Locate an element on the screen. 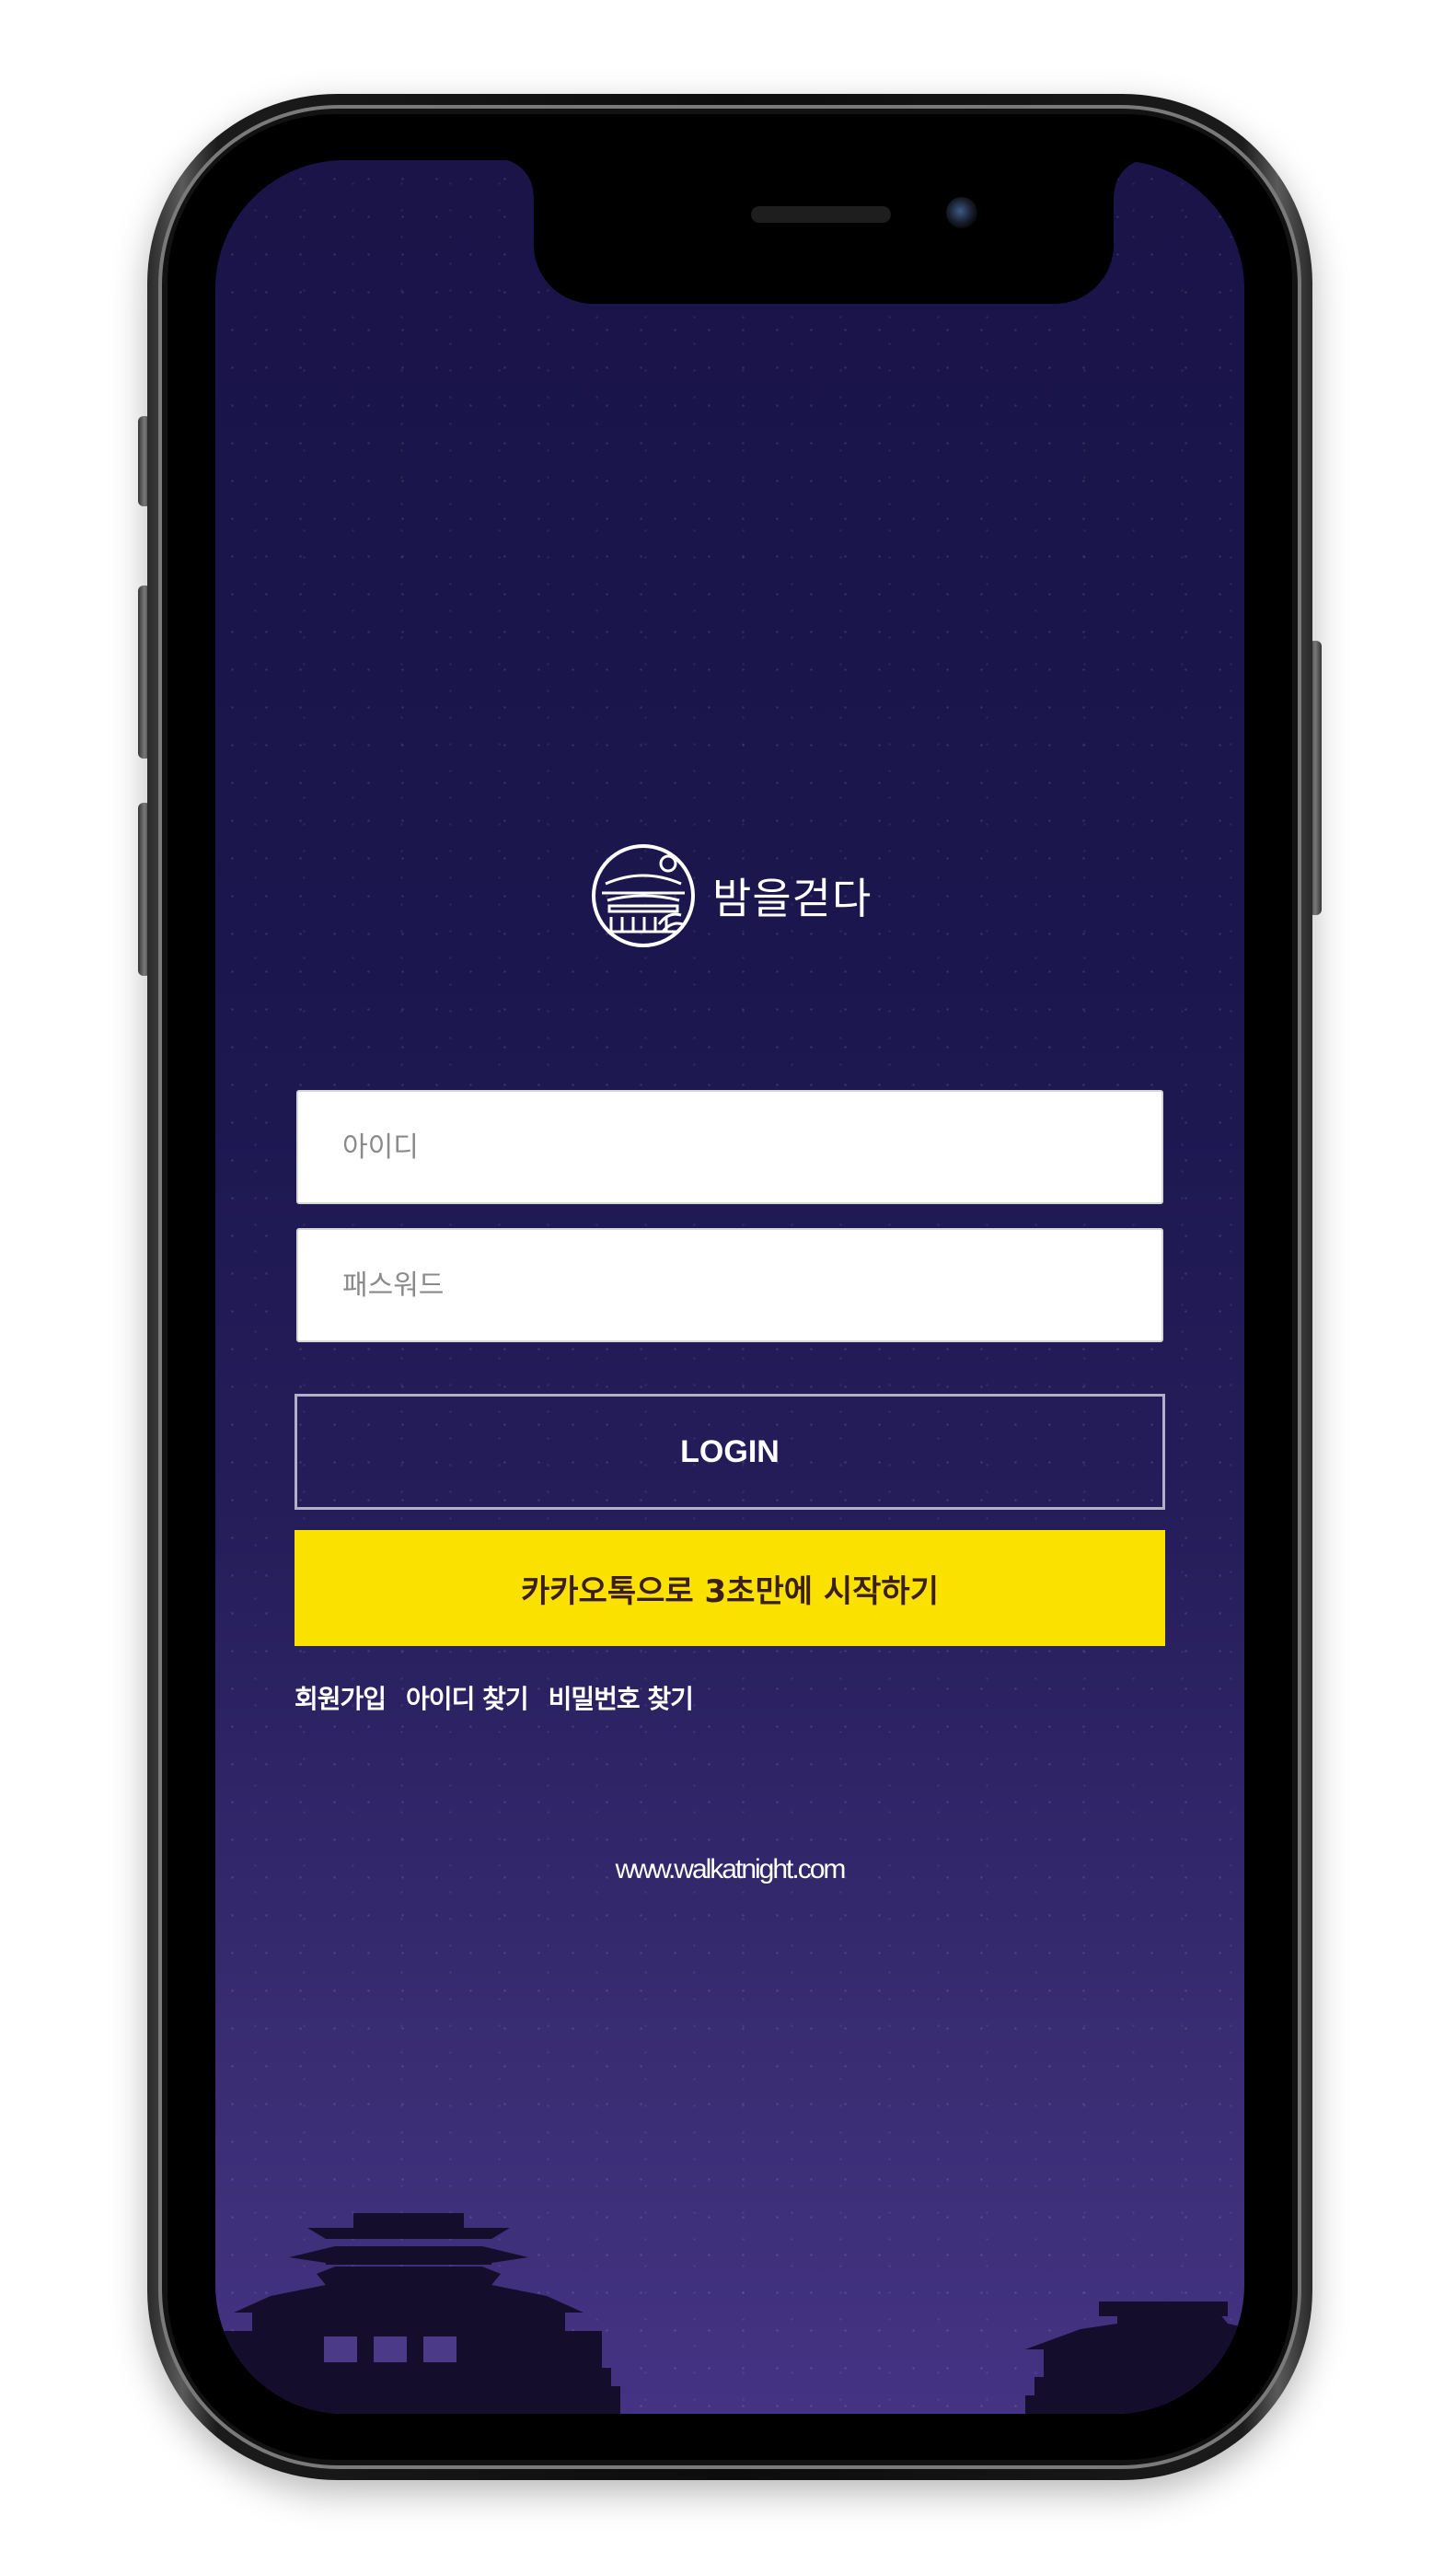 The height and width of the screenshot is (2574, 1456). logo-text: 밤을걷다 is located at coordinates (792, 898).